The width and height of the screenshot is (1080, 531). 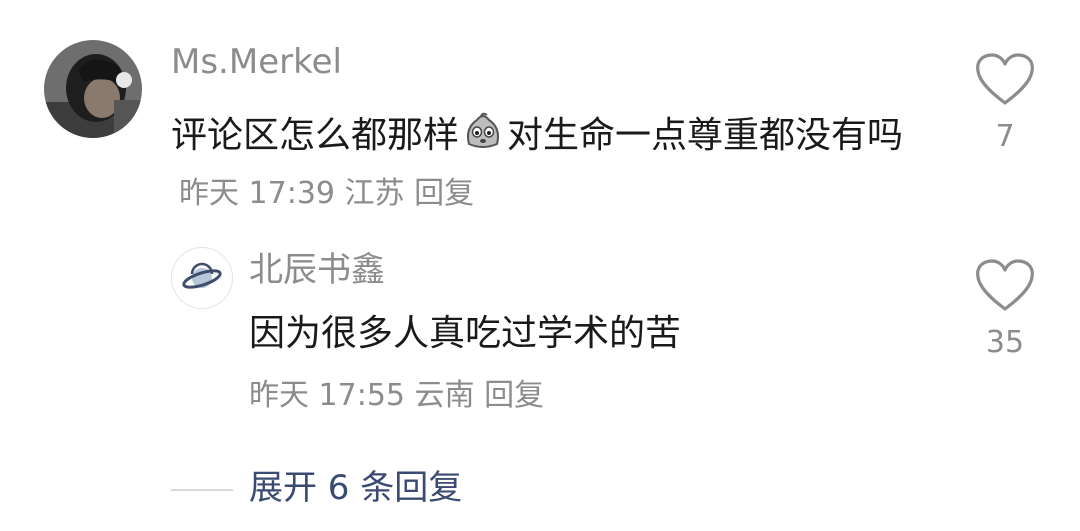 What do you see at coordinates (541, 165) in the screenshot?
I see `comment-text: 评论区怎么都那样 对生命一点尊重都没有吗昨天 17:39 江苏 回复` at bounding box center [541, 165].